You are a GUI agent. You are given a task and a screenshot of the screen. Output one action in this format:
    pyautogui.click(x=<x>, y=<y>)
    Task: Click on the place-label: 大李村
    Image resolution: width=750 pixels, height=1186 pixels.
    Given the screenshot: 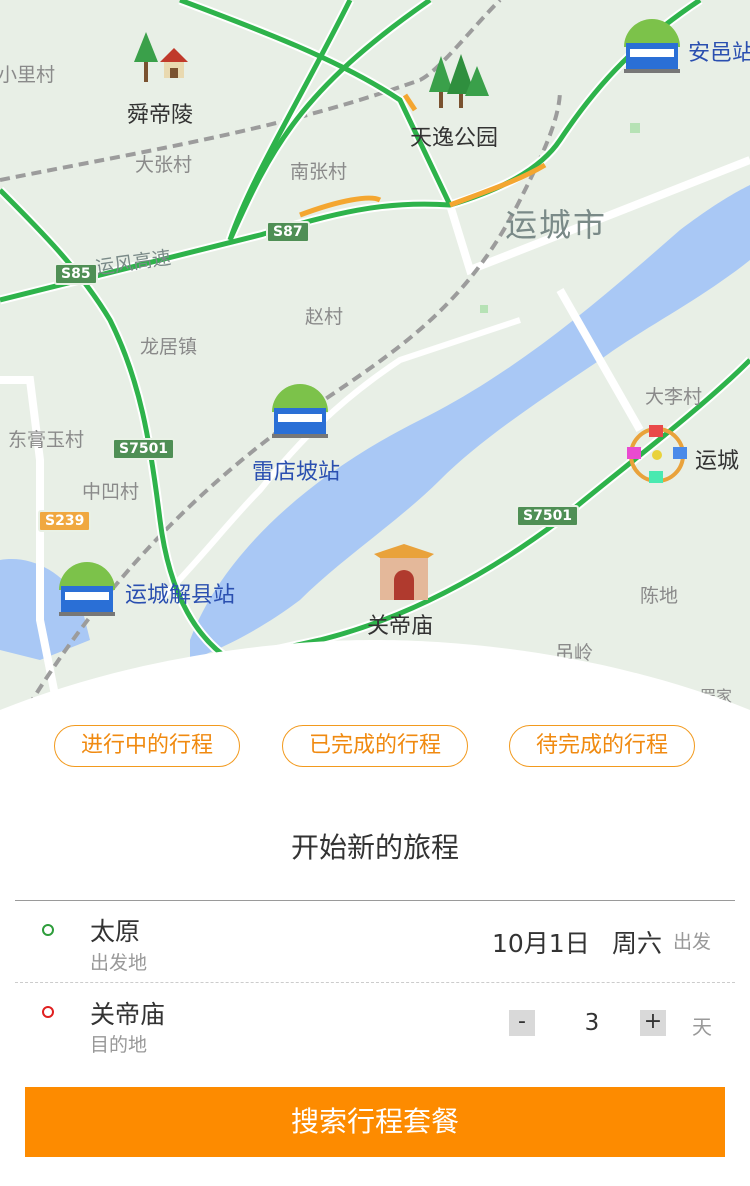 What is the action you would take?
    pyautogui.click(x=674, y=397)
    